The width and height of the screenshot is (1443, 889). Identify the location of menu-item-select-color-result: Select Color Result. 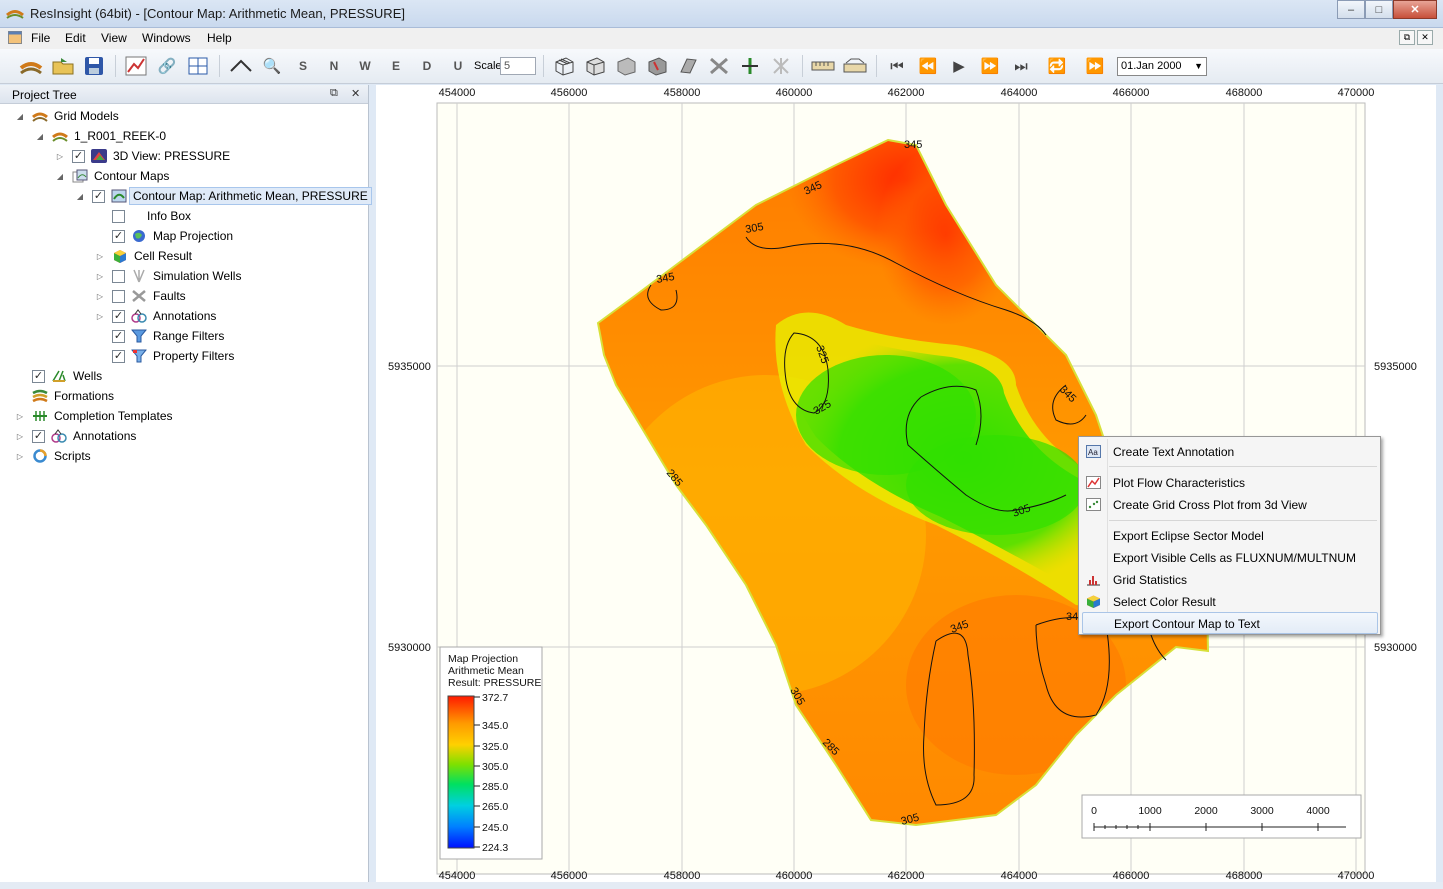
(1229, 602).